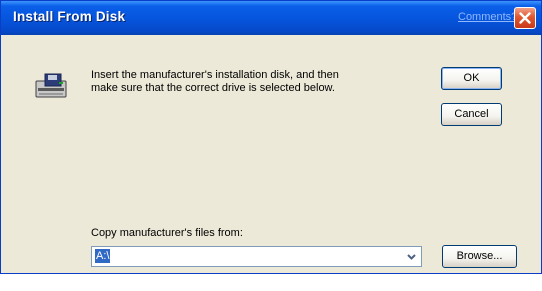 This screenshot has width=542, height=291. I want to click on chevron-down-icon, so click(411, 256).